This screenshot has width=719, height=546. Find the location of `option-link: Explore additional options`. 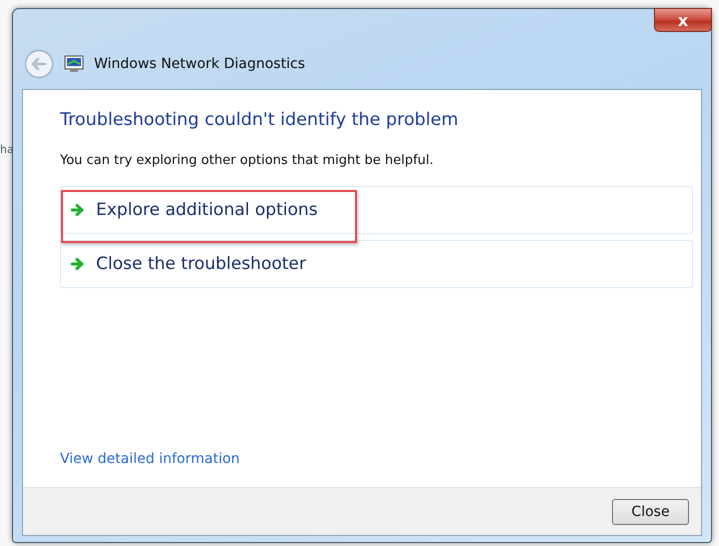

option-link: Explore additional options is located at coordinates (376, 210).